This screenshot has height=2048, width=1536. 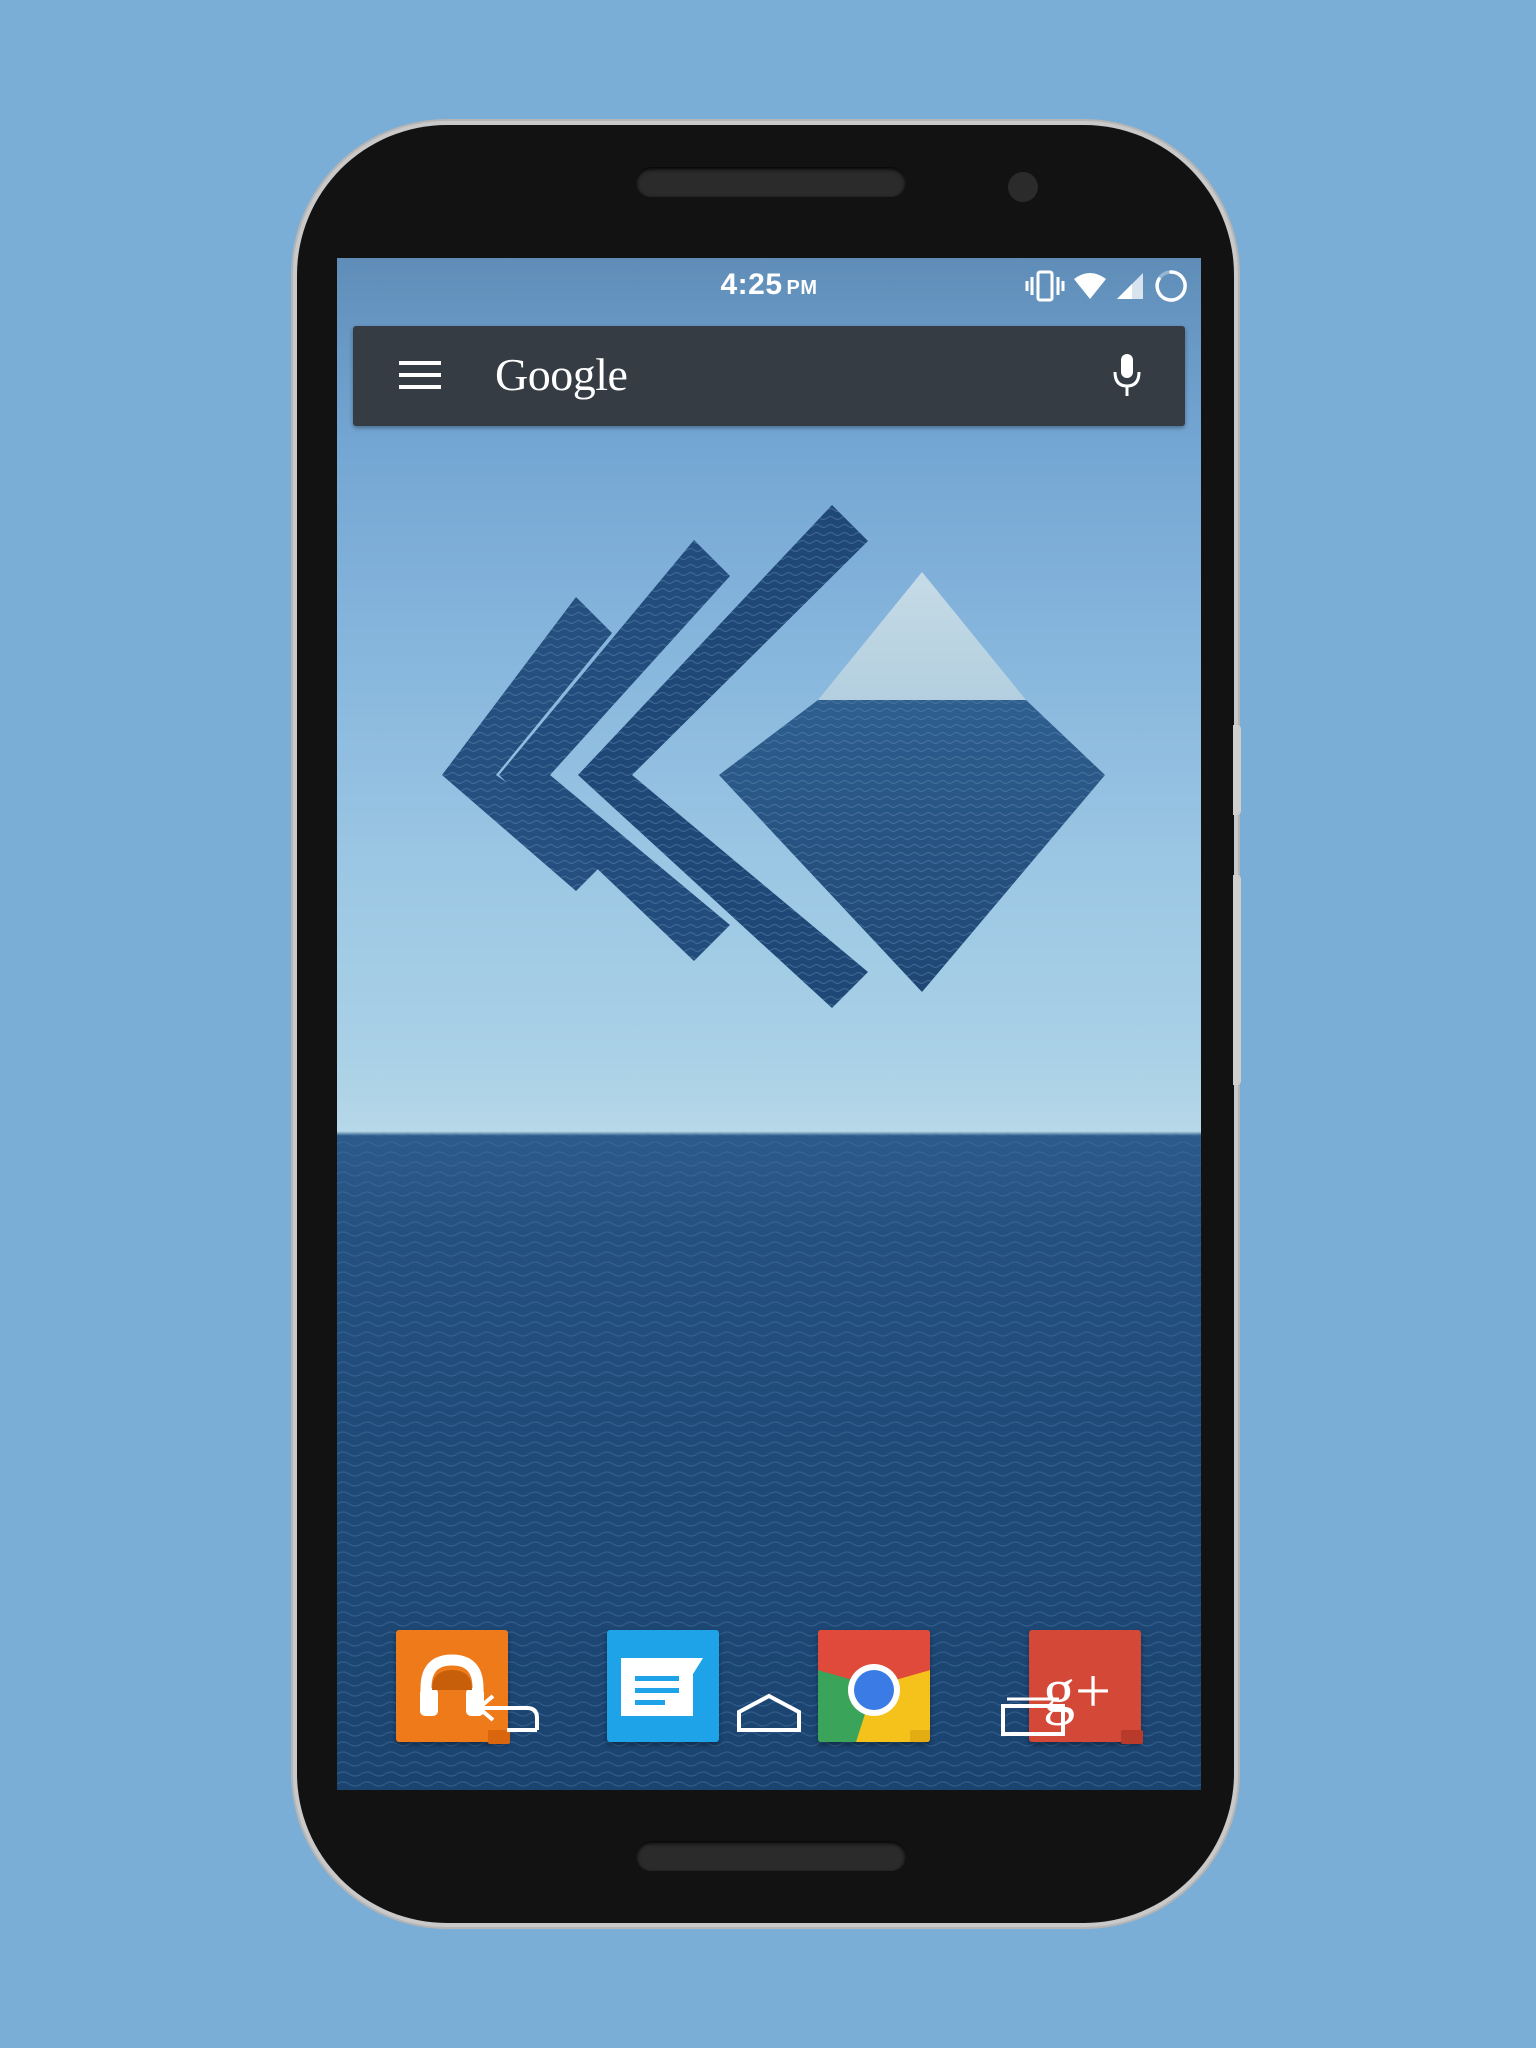 I want to click on clock-ampm: PM, so click(x=802, y=288).